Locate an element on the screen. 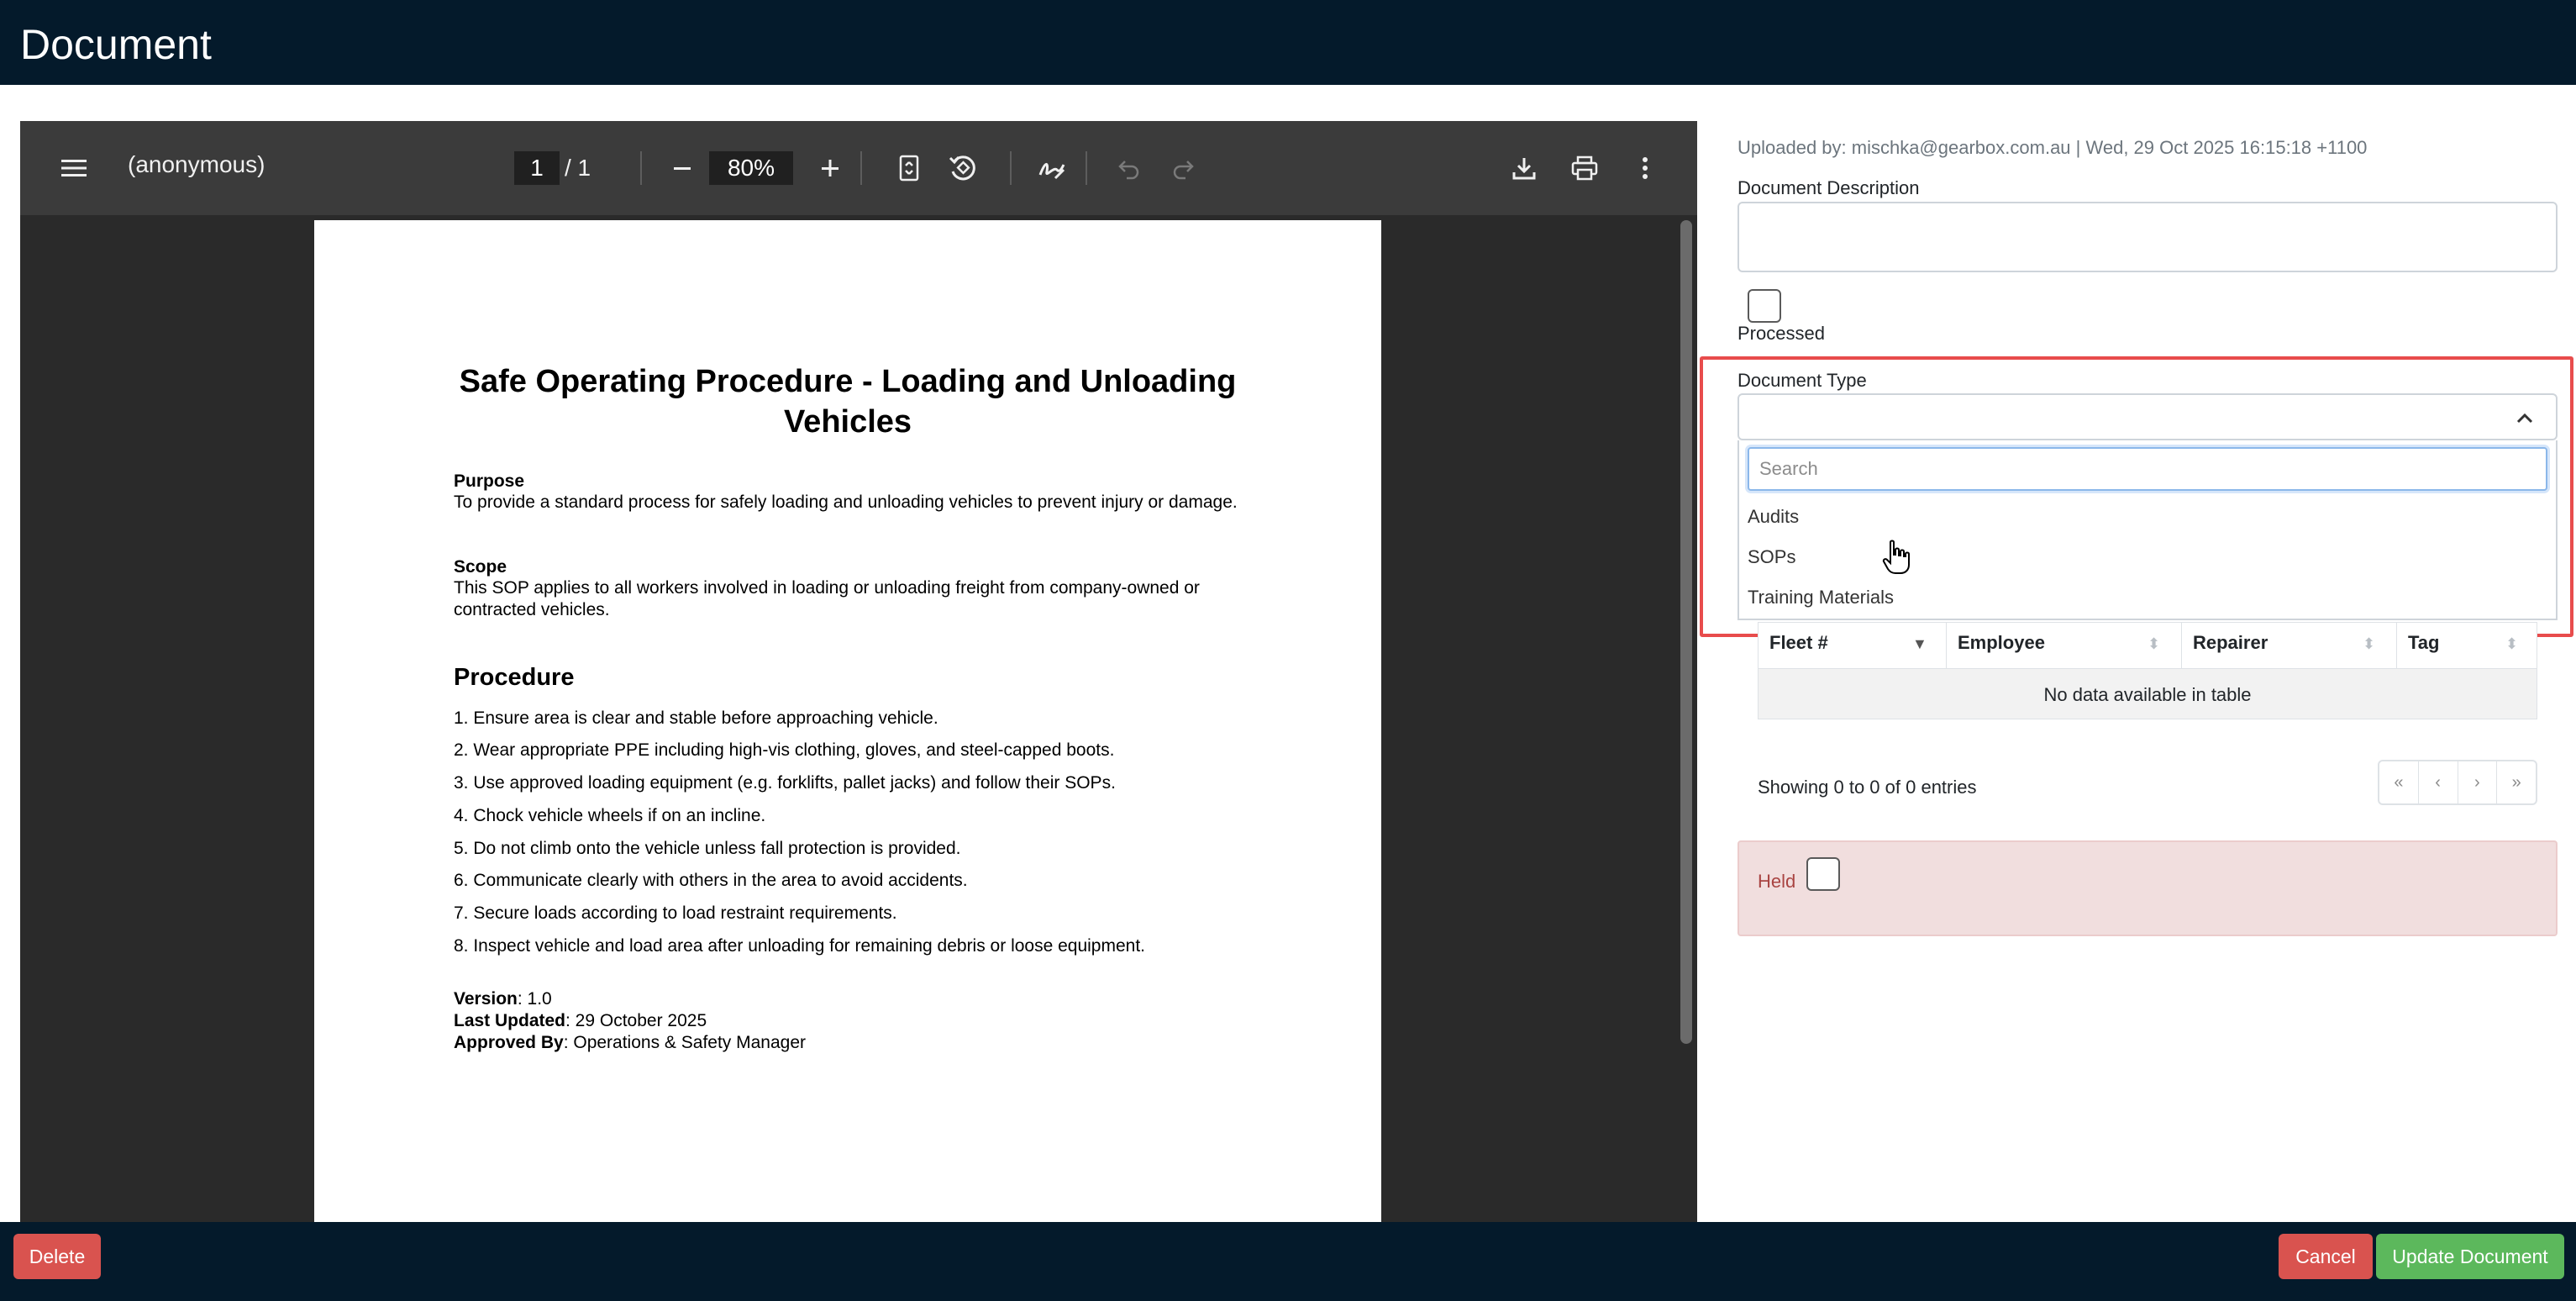 Image resolution: width=2576 pixels, height=1301 pixels. zoom-level: 80% is located at coordinates (751, 168).